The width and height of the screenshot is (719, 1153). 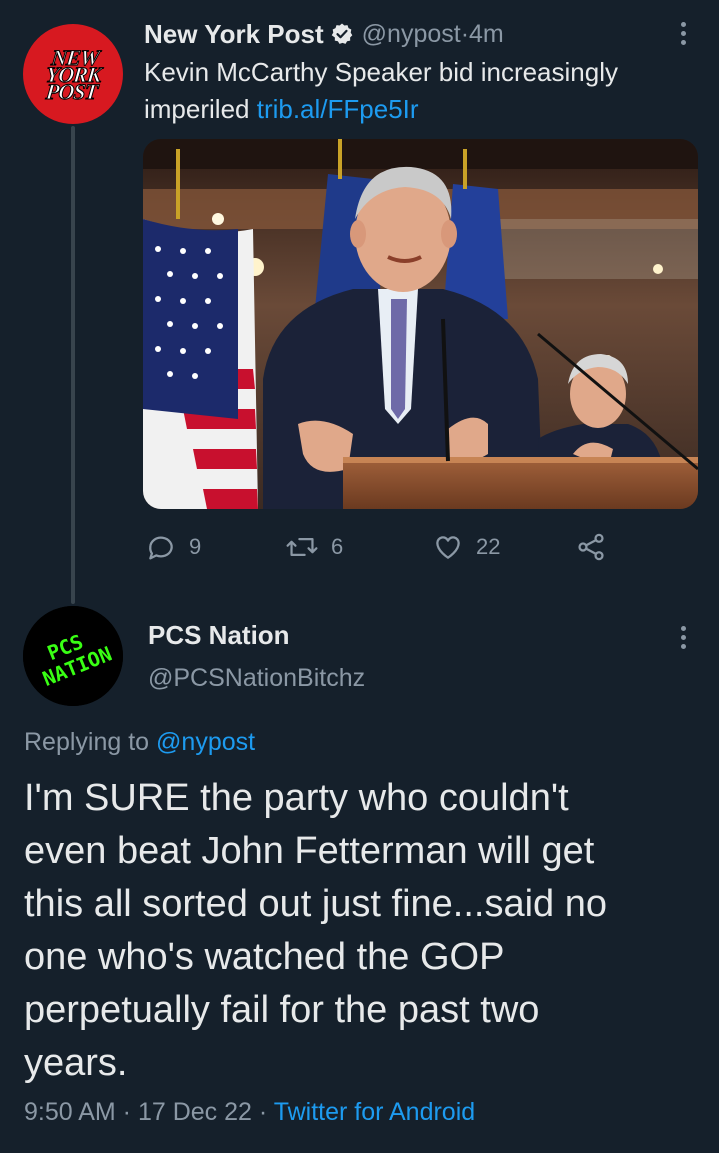 What do you see at coordinates (195, 1112) in the screenshot?
I see `tweet2-date: 17 Dec 22` at bounding box center [195, 1112].